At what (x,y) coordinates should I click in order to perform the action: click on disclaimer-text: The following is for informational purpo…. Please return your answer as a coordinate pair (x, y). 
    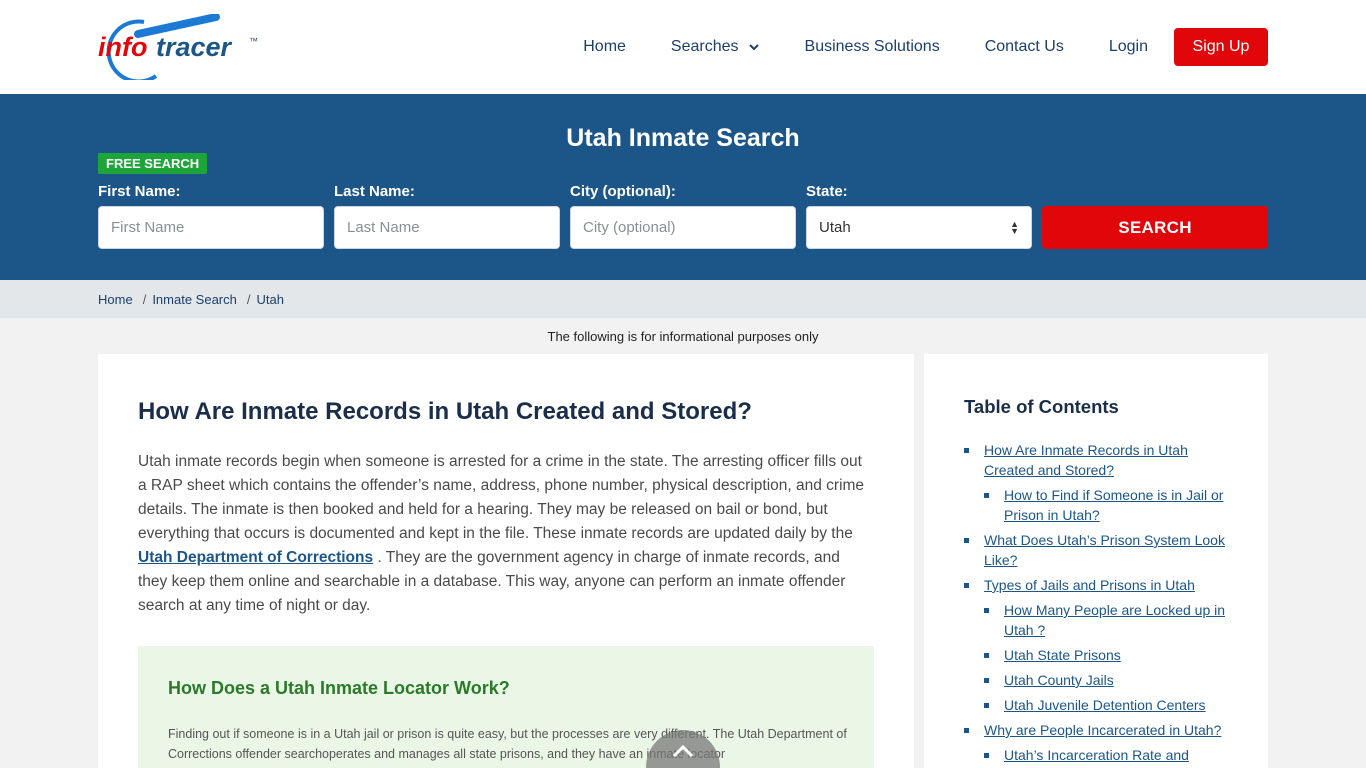
    Looking at the image, I should click on (683, 336).